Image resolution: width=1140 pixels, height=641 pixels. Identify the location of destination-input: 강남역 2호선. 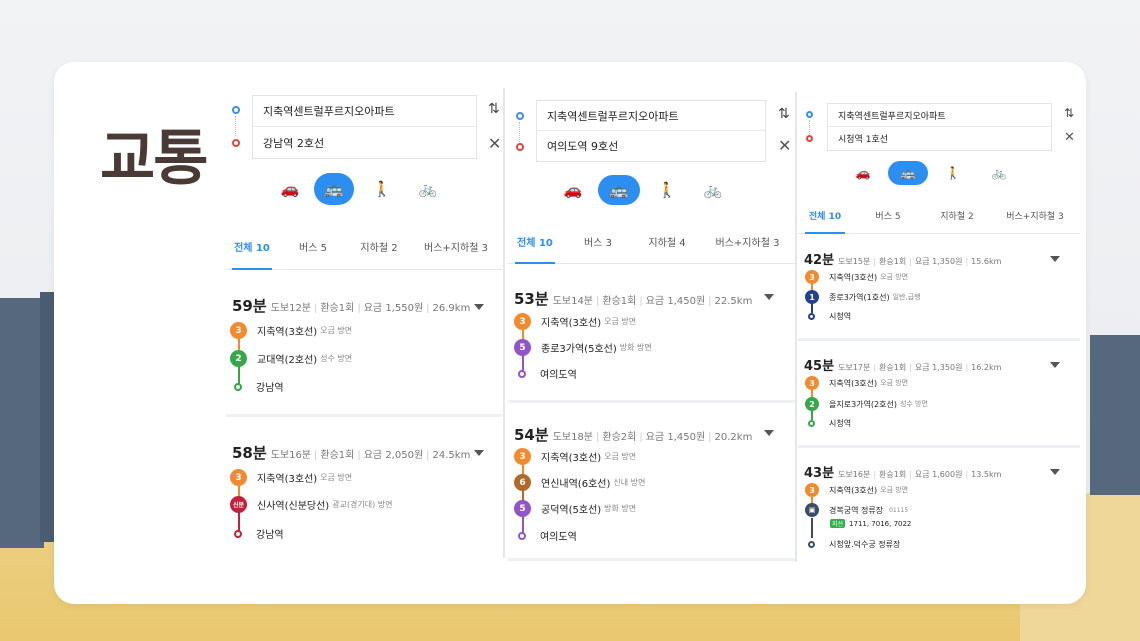
(364, 142).